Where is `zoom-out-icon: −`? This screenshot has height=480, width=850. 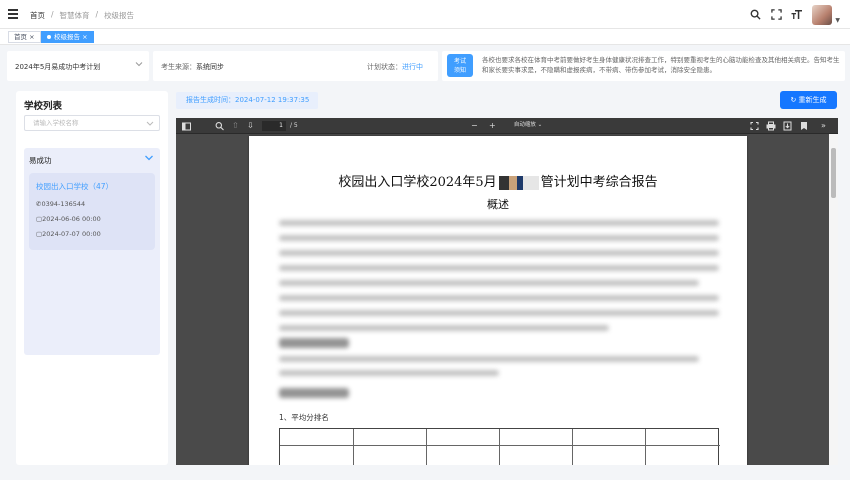
zoom-out-icon: − is located at coordinates (474, 126).